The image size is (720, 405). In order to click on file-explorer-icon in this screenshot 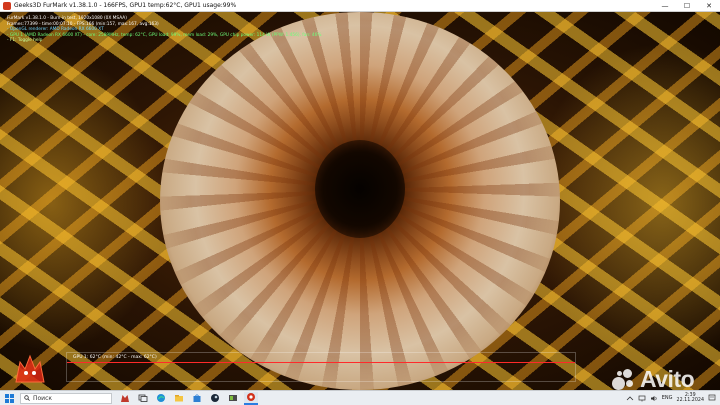, I will do `click(179, 398)`.